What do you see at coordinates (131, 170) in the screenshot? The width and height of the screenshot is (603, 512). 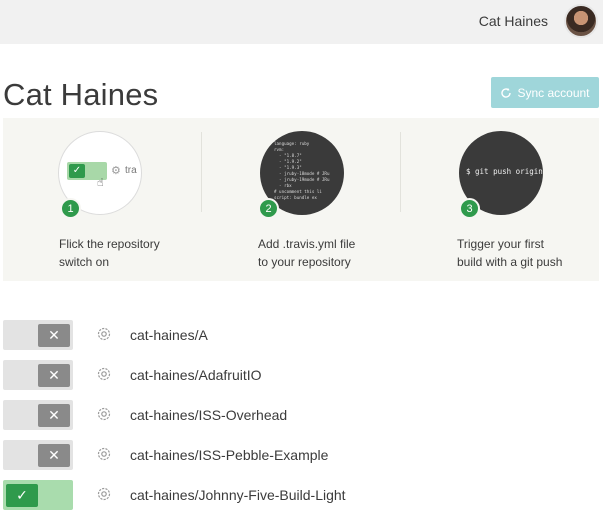 I see `repo-name-snippet: tra` at bounding box center [131, 170].